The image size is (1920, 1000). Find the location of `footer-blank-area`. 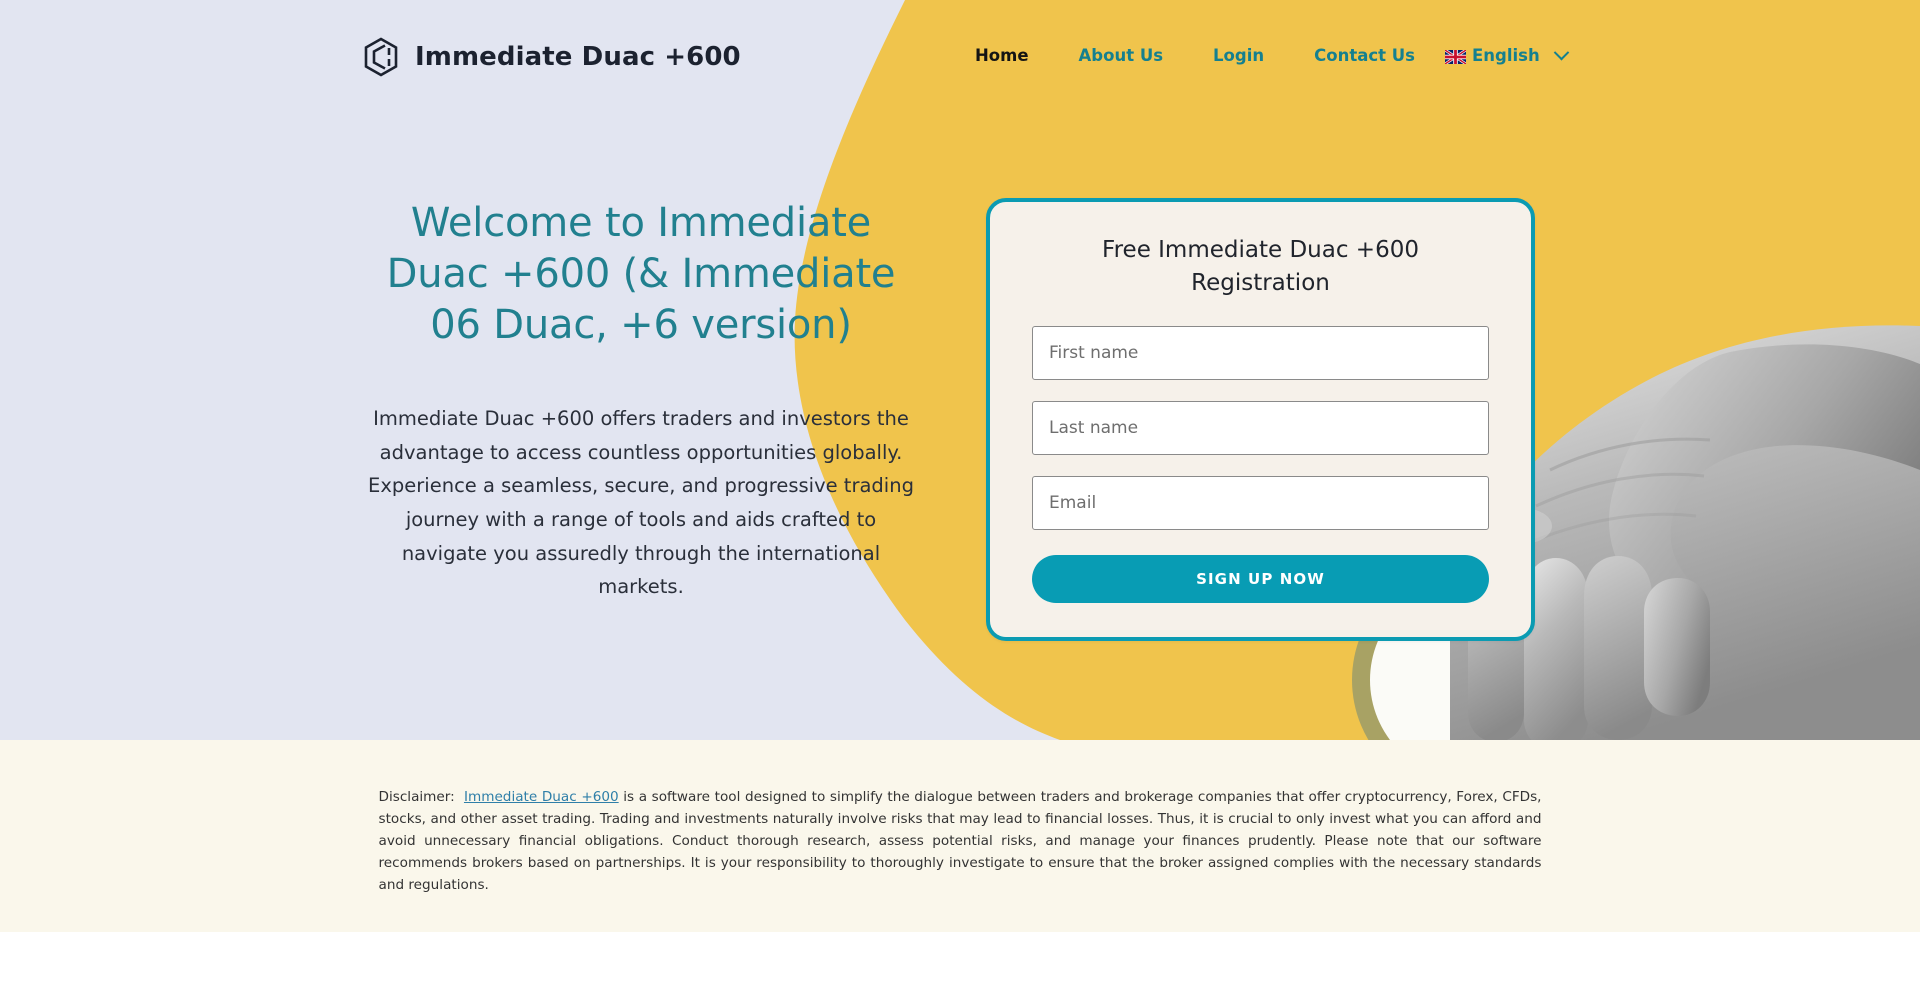

footer-blank-area is located at coordinates (960, 966).